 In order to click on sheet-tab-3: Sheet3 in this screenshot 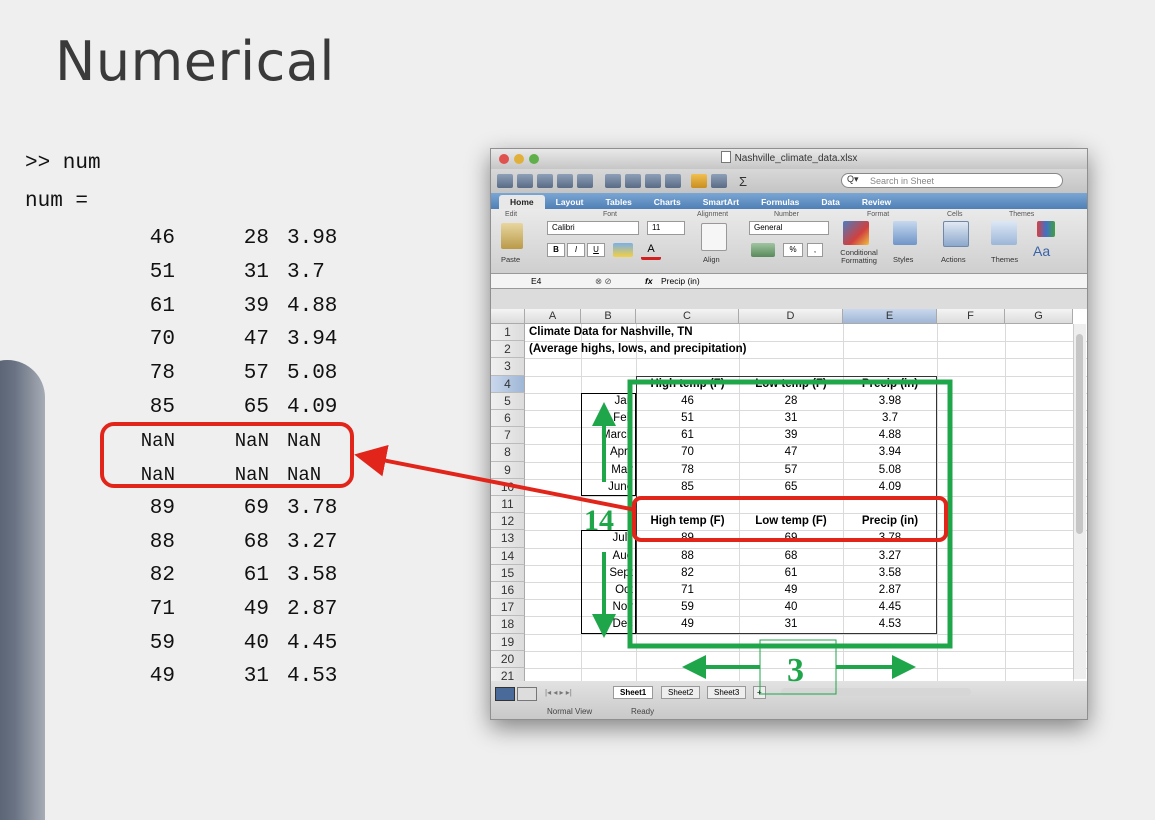, I will do `click(727, 692)`.